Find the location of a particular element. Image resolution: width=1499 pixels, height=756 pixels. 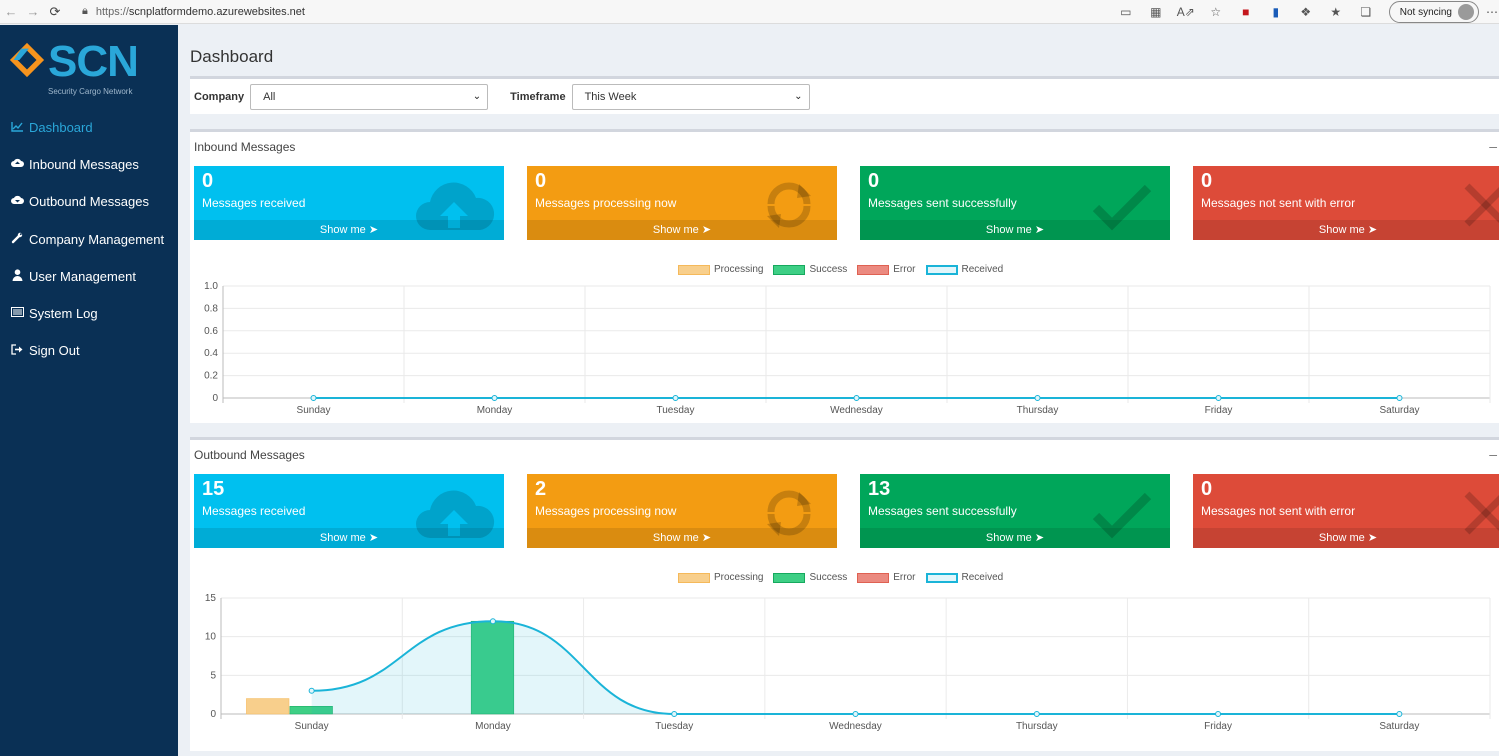

tile-success: 0 Messages sent successfully Show me ➤ is located at coordinates (1015, 203).